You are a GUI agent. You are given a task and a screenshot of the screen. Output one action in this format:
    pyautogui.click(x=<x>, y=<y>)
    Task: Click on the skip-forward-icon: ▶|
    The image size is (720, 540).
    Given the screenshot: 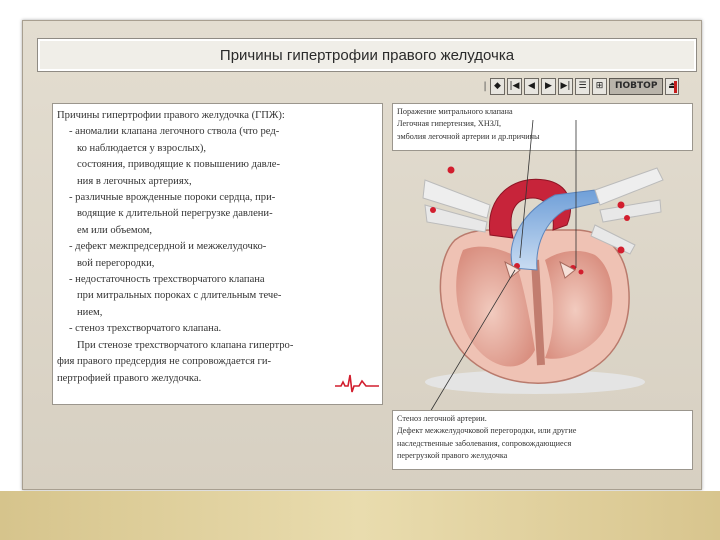 What is the action you would take?
    pyautogui.click(x=565, y=86)
    